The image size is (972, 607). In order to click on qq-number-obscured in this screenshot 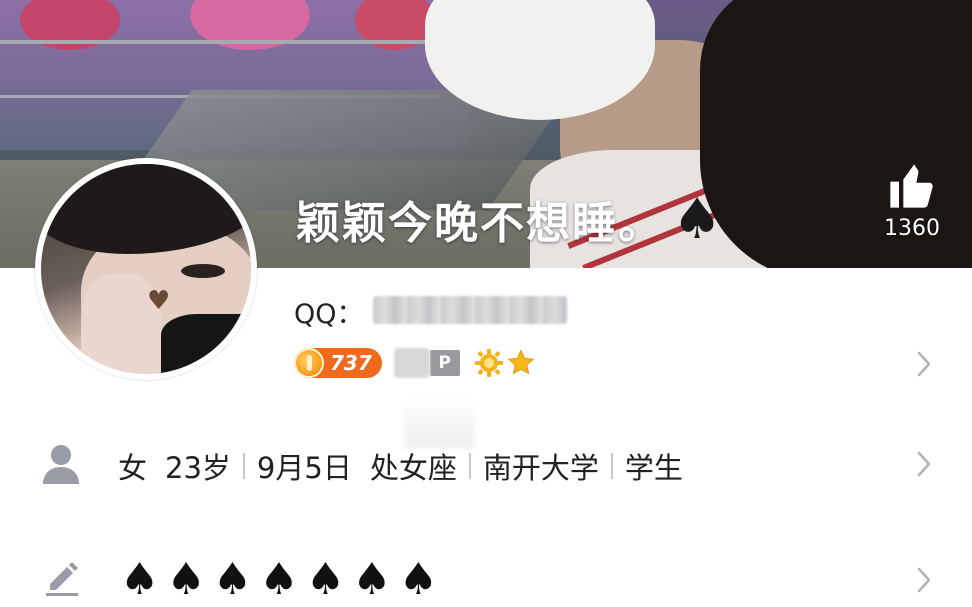, I will do `click(470, 310)`.